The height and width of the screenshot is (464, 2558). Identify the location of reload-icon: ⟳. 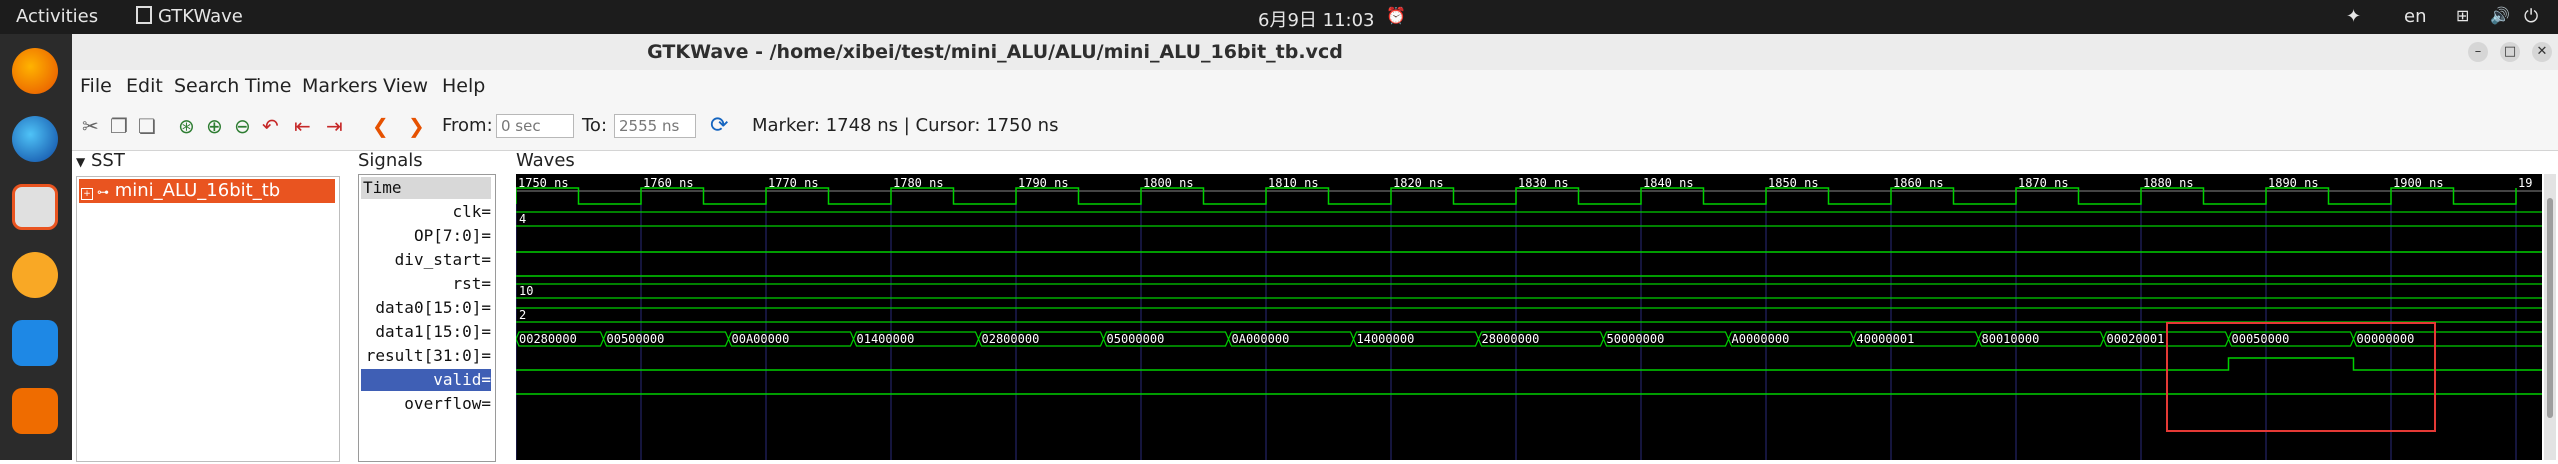
(719, 126).